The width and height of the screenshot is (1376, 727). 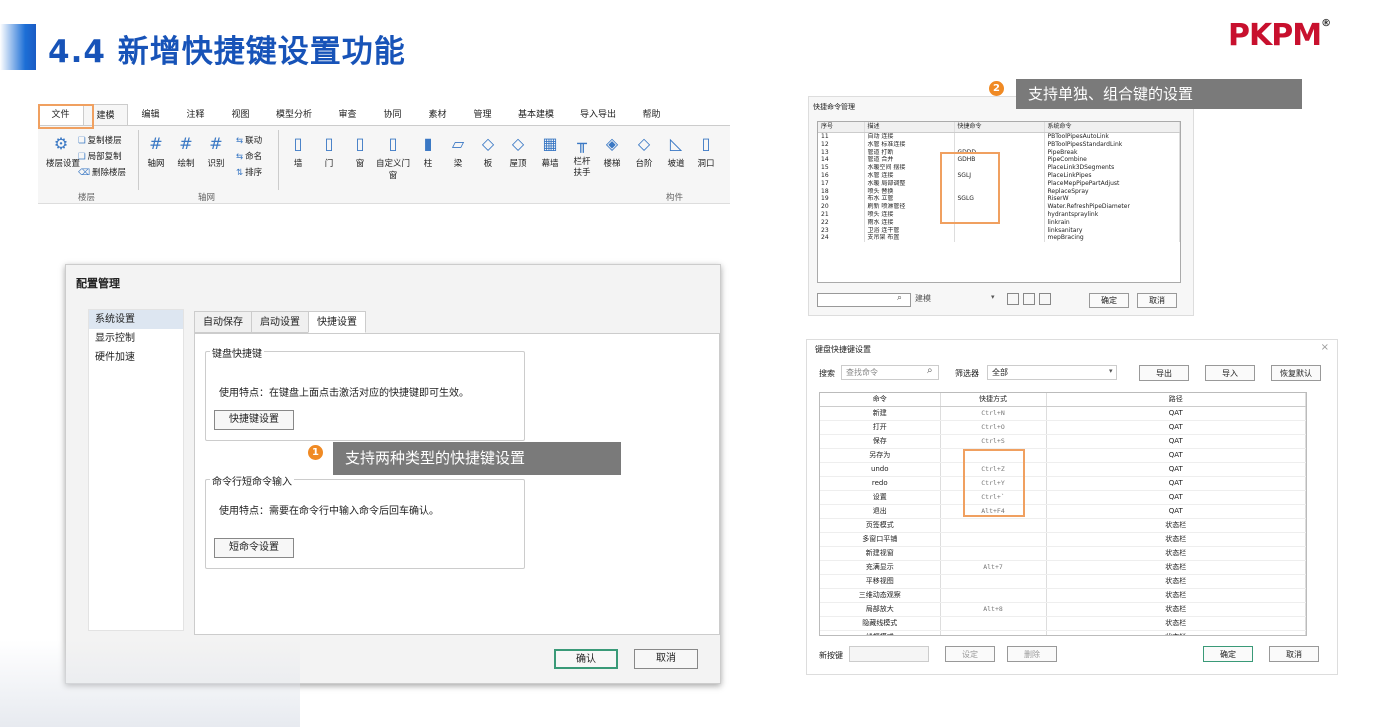 What do you see at coordinates (437, 114) in the screenshot?
I see `tab-assets: 素材` at bounding box center [437, 114].